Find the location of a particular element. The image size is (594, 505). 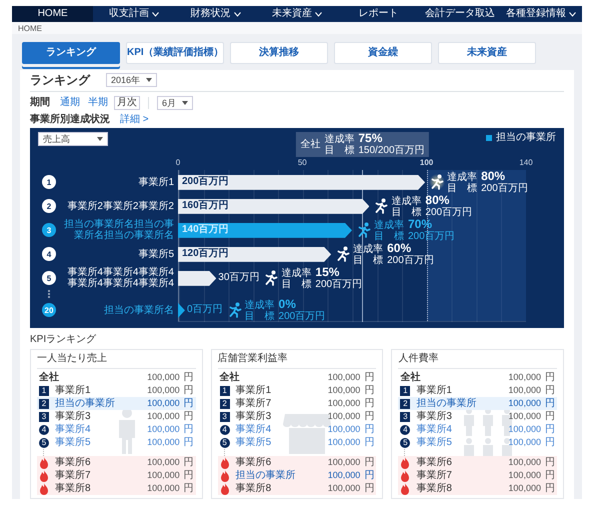

month-dropdown: 6月 is located at coordinates (175, 103).